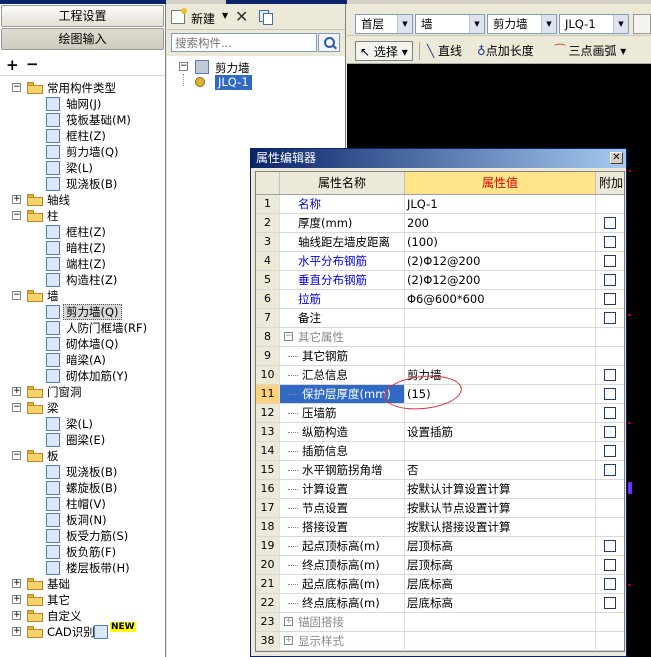  Describe the element at coordinates (82, 408) in the screenshot. I see `tree-folder: − 梁` at that location.